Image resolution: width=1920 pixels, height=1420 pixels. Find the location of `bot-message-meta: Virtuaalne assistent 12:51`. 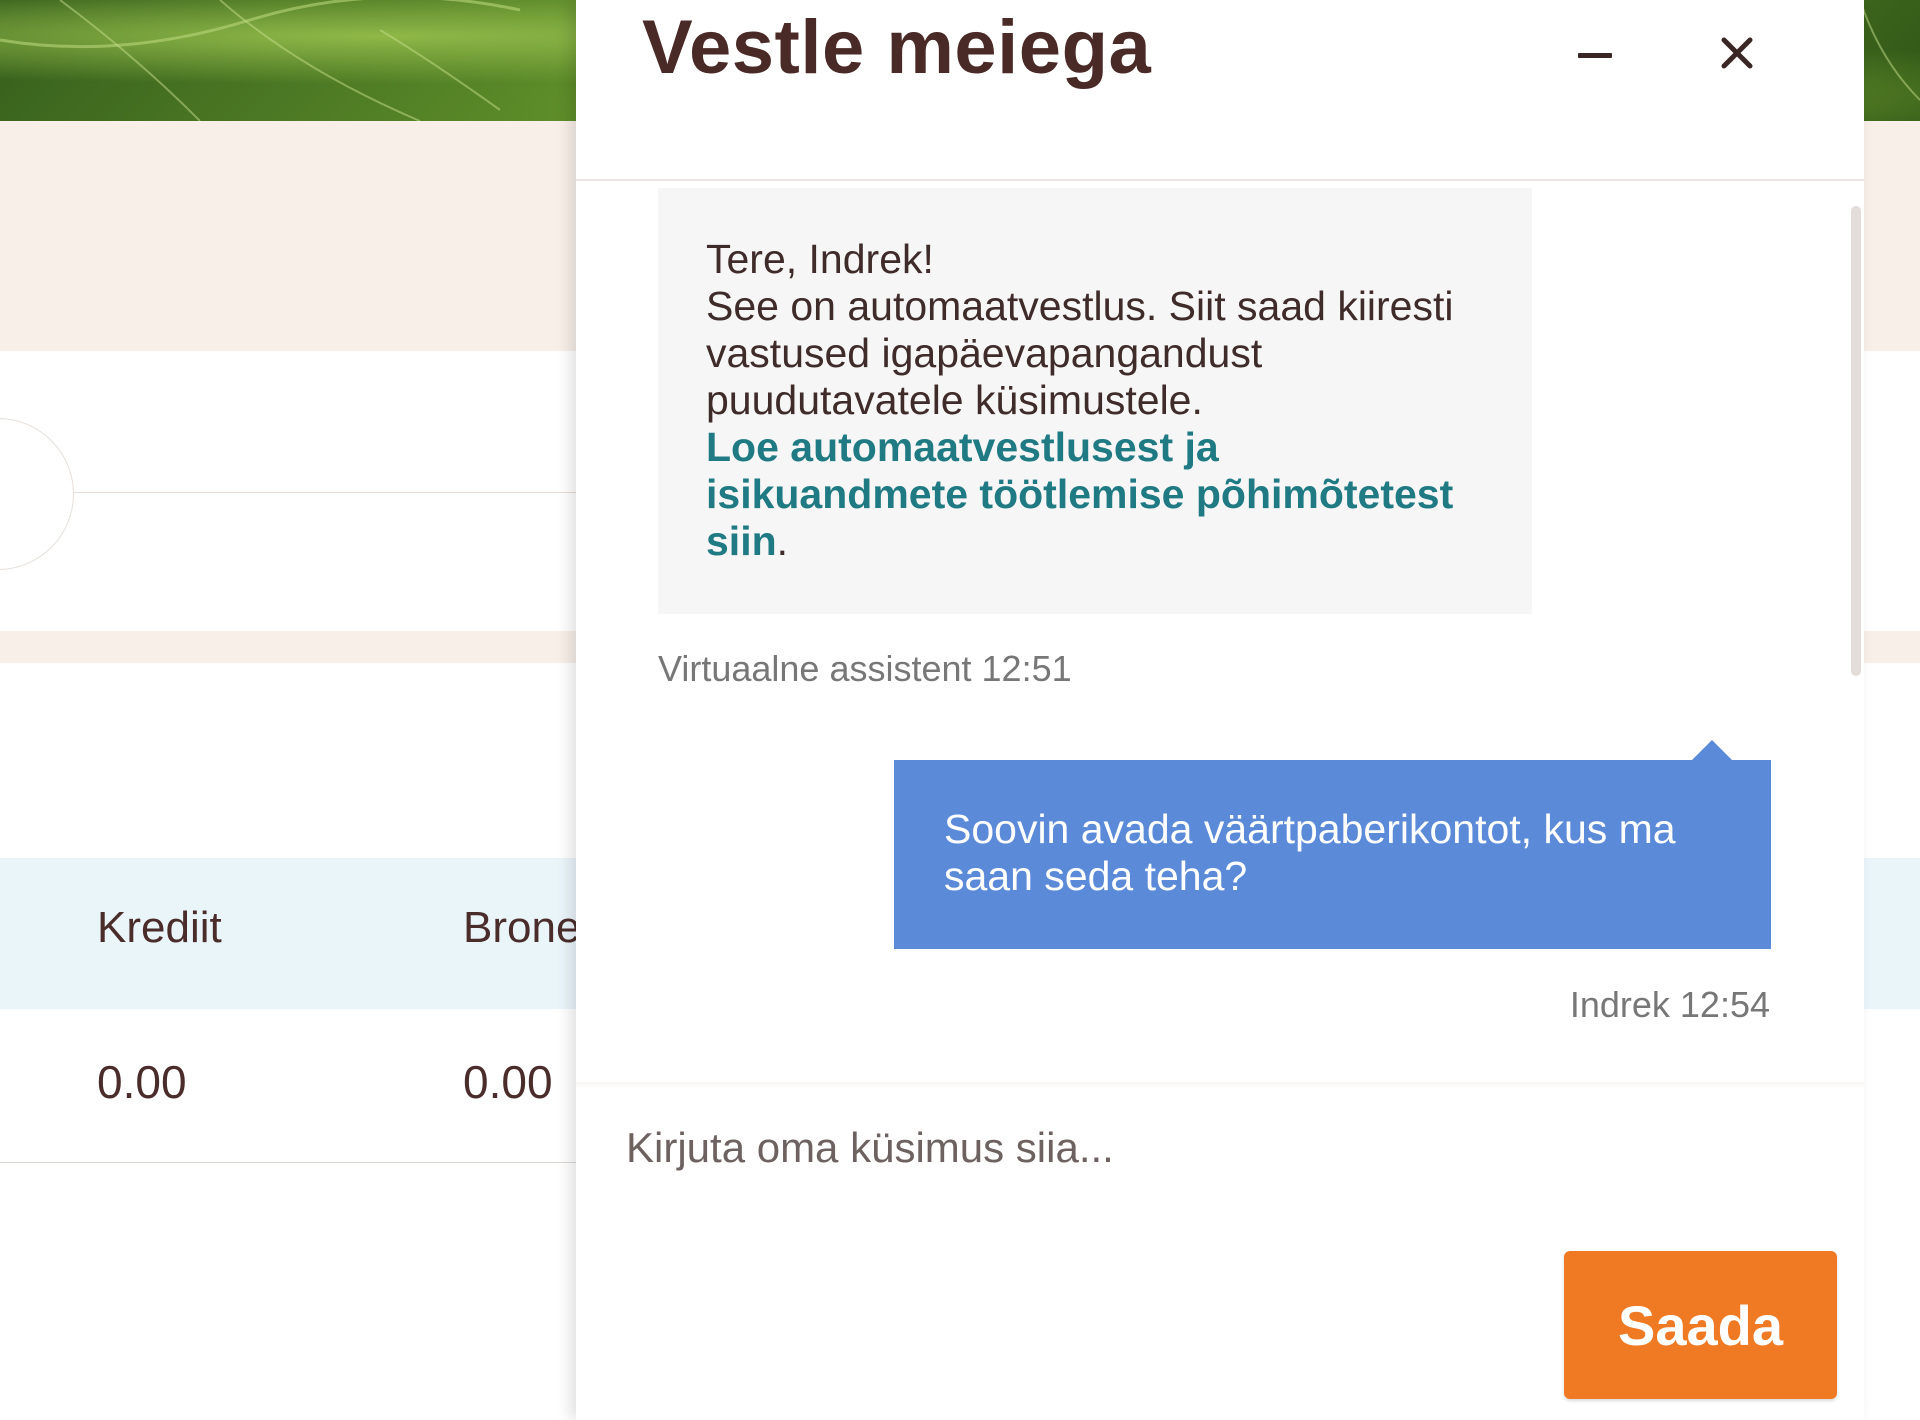

bot-message-meta: Virtuaalne assistent 12:51 is located at coordinates (865, 668).